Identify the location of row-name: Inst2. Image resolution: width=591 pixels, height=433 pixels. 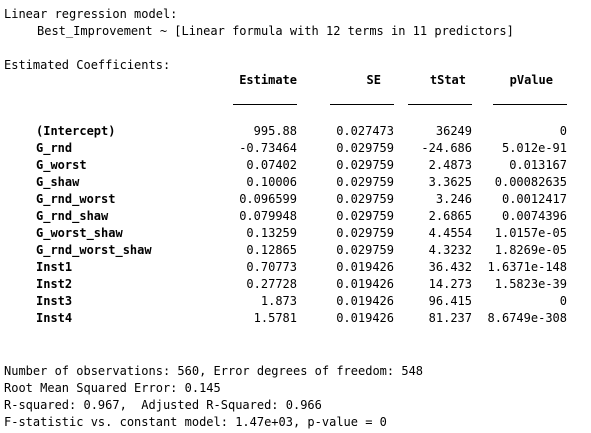
(54, 284).